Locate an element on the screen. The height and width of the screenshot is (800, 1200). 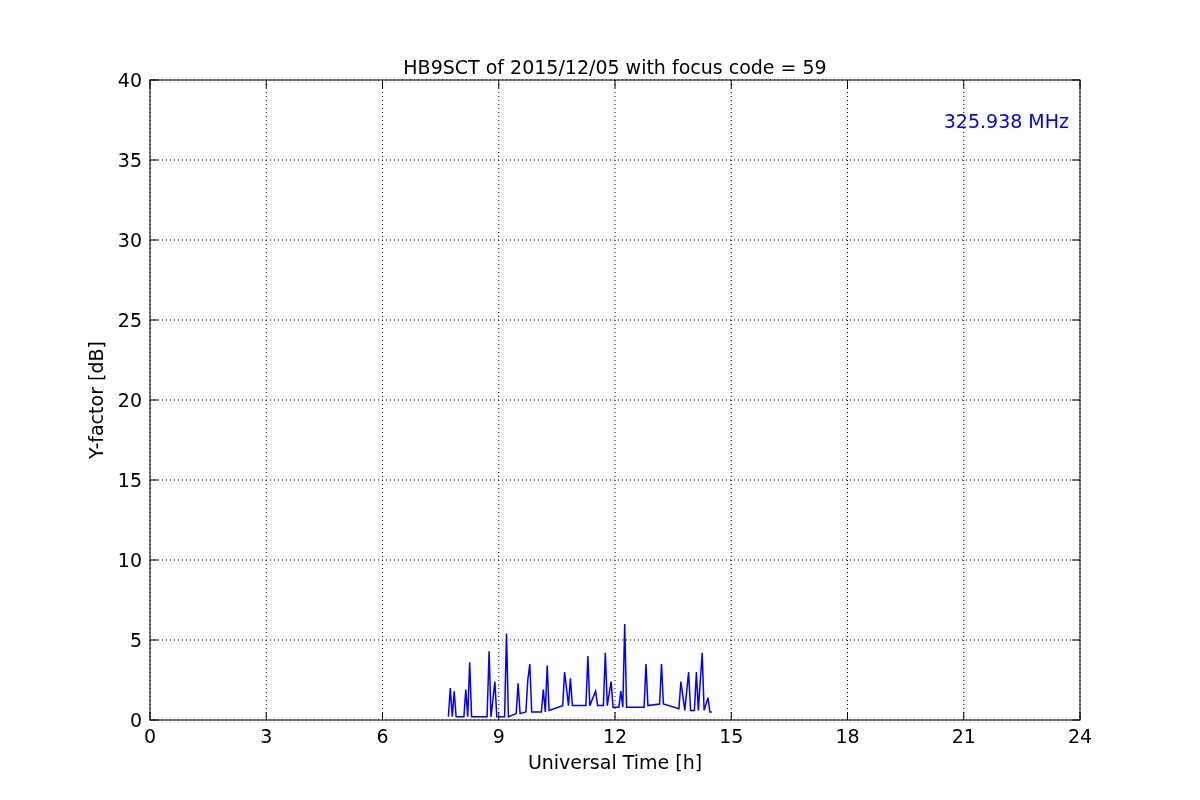
y-tick-label: 35 is located at coordinates (129, 160).